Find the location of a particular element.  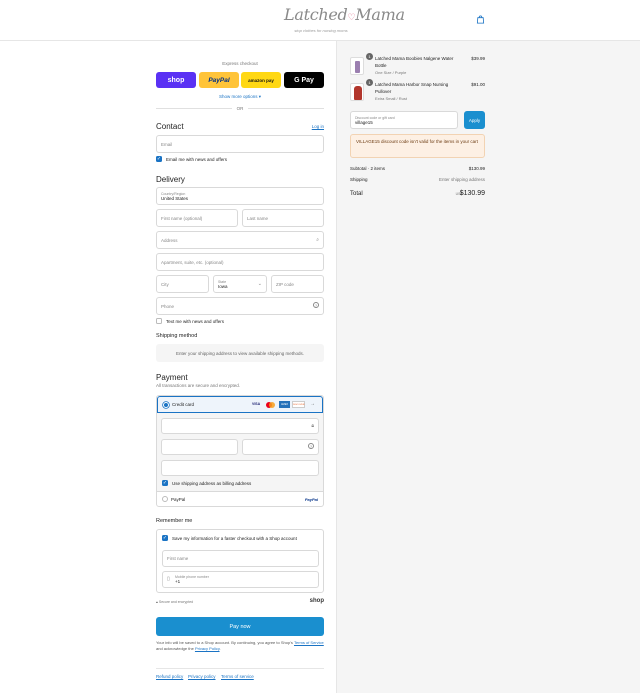

zip-field: ZIP code is located at coordinates (297, 284).